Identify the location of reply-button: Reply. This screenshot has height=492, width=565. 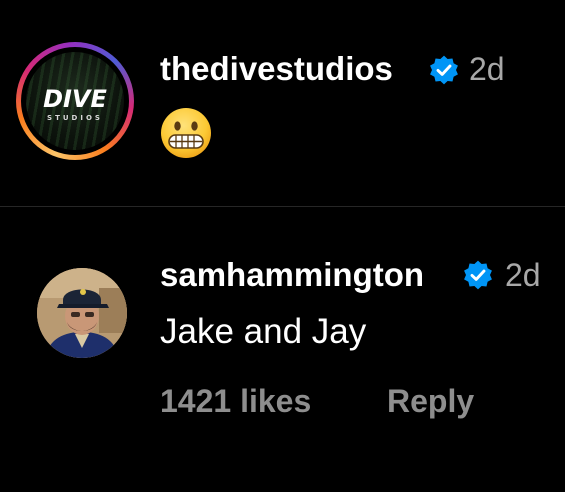
(430, 401).